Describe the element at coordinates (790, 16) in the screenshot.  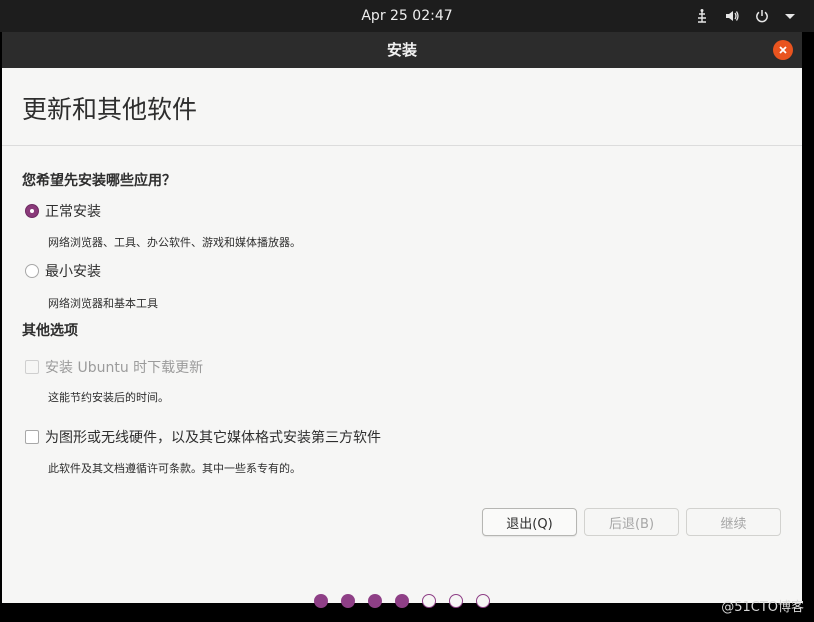
I see `dropdown-arrow-icon` at that location.